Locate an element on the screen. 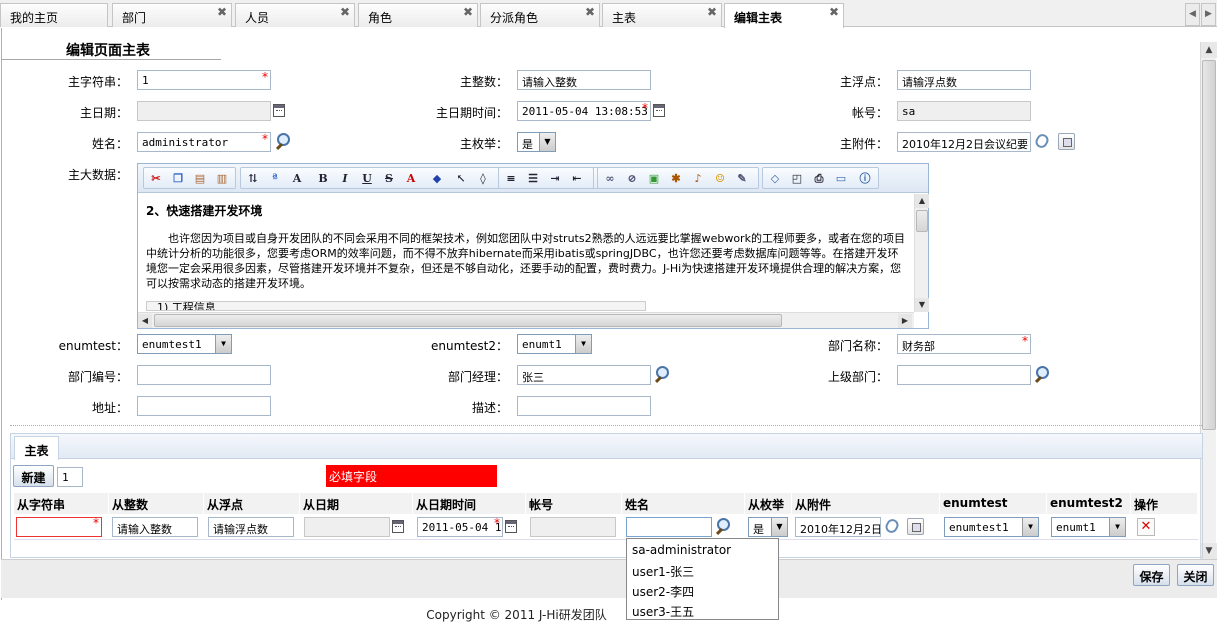  tab-home: 我的主页 is located at coordinates (54, 15).